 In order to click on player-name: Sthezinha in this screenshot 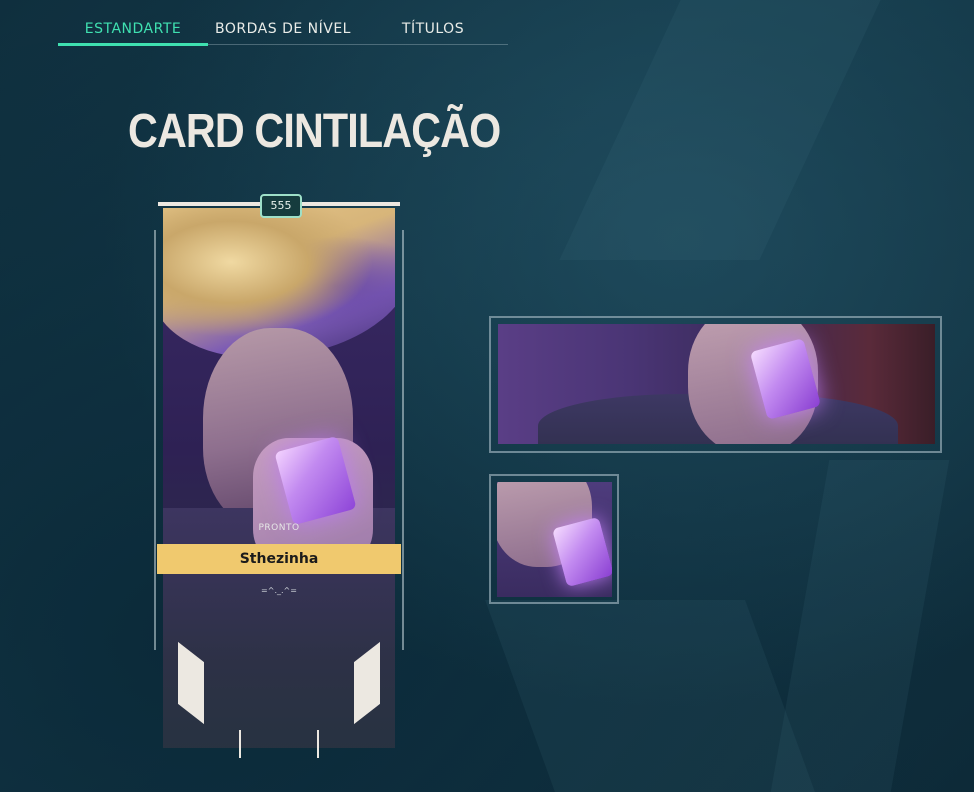, I will do `click(279, 559)`.